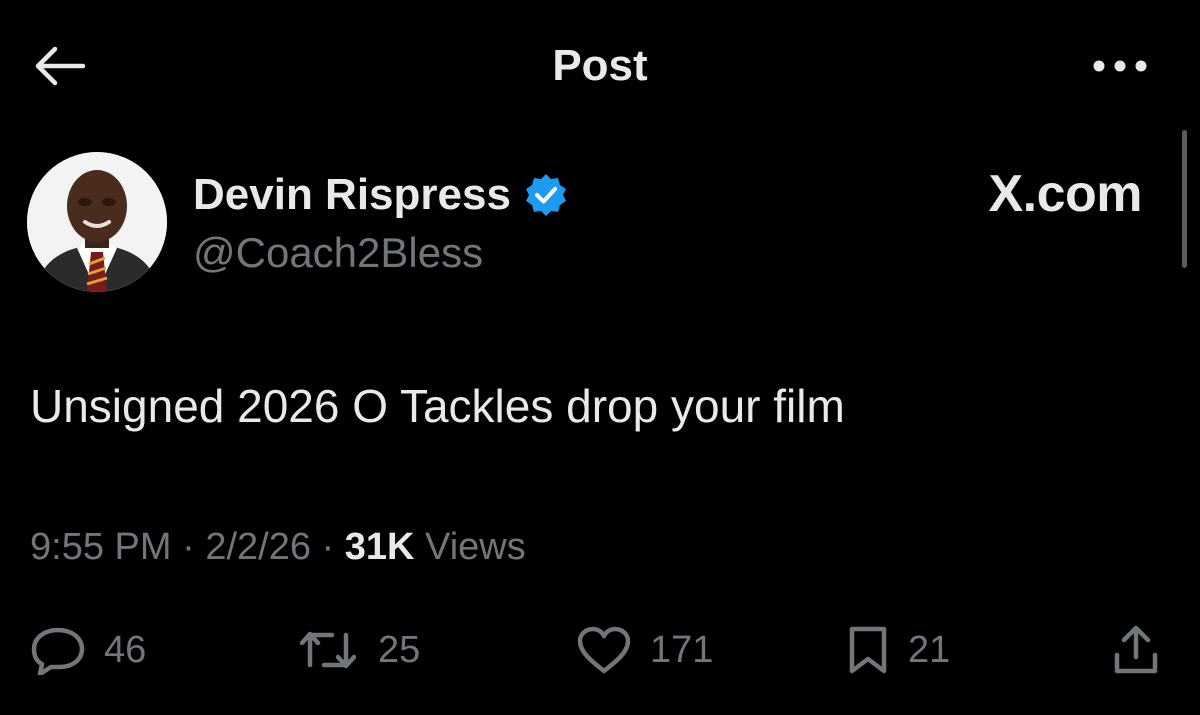 This screenshot has height=715, width=1200. I want to click on author-handle: @Coach2Bless, so click(338, 253).